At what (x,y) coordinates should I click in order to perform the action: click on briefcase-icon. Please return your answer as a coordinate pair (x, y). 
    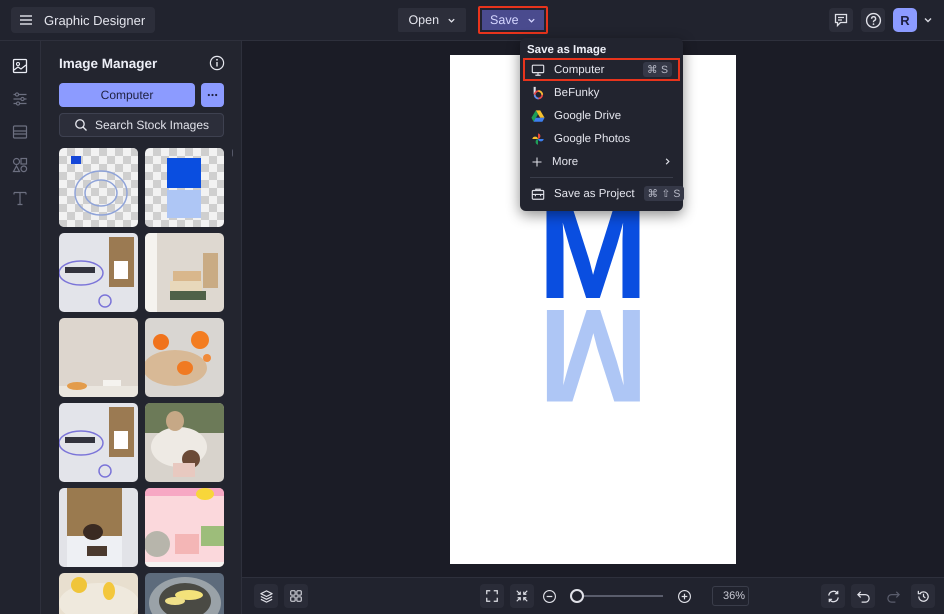
    Looking at the image, I should click on (538, 193).